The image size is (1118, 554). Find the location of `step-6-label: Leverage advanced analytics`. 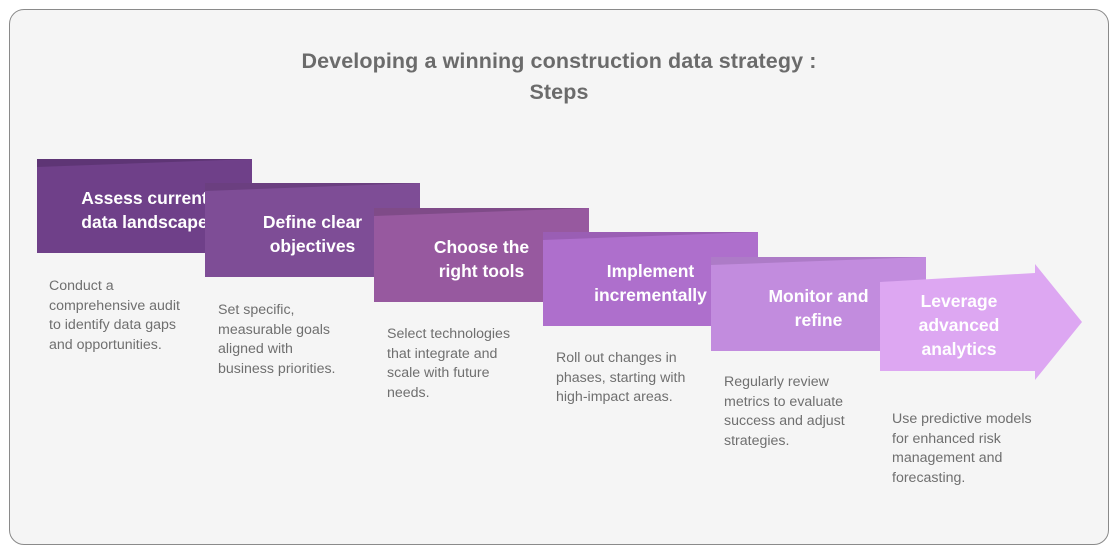

step-6-label: Leverage advanced analytics is located at coordinates (959, 325).